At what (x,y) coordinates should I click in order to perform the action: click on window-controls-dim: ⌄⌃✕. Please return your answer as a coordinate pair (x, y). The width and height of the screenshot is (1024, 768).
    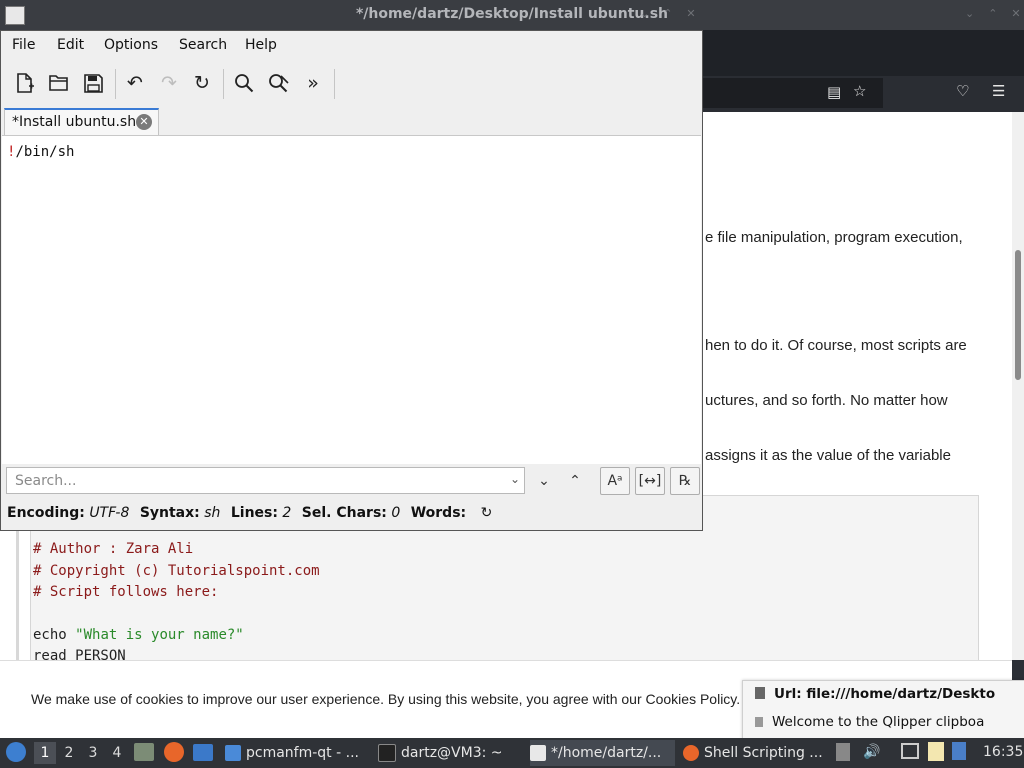
    Looking at the image, I should click on (675, 13).